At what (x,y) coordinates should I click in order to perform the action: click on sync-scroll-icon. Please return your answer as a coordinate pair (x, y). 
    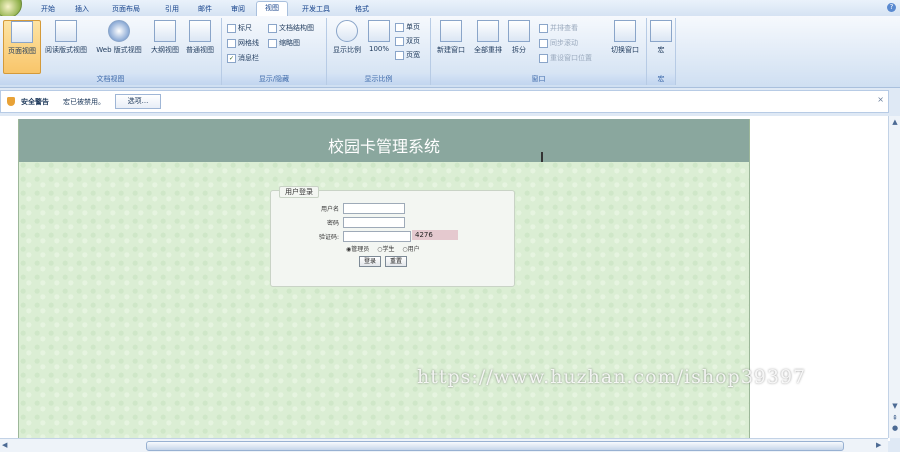
    Looking at the image, I should click on (543, 43).